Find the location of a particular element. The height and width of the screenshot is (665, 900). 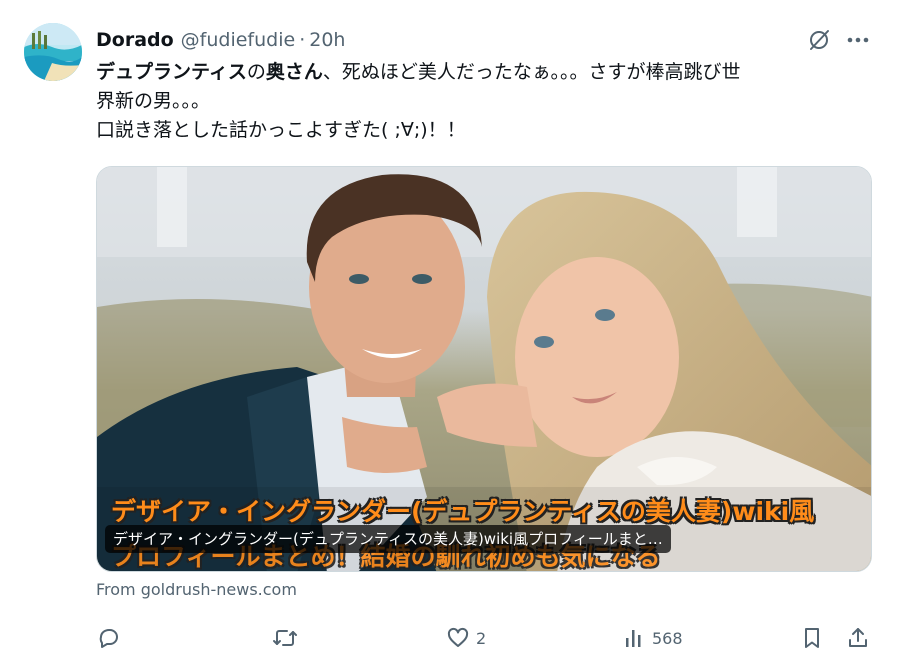

bookmark-icon is located at coordinates (812, 638).